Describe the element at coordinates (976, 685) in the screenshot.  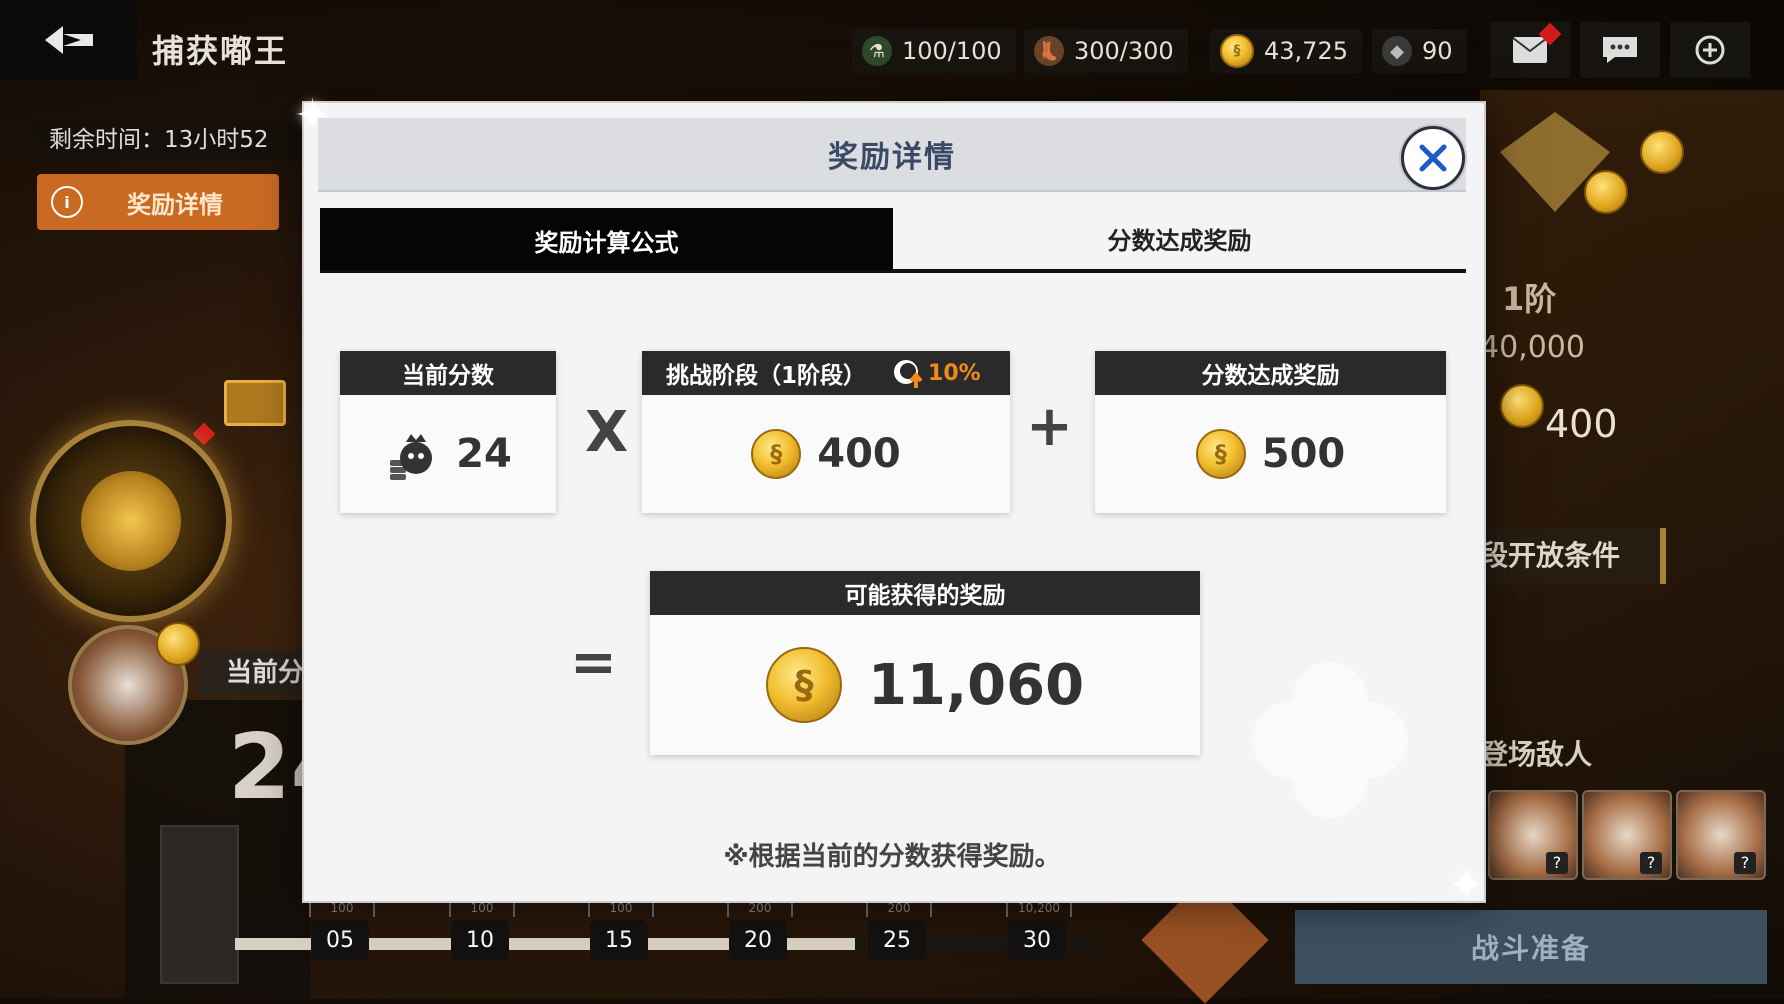
I see `possible-reward-number: 11,060` at that location.